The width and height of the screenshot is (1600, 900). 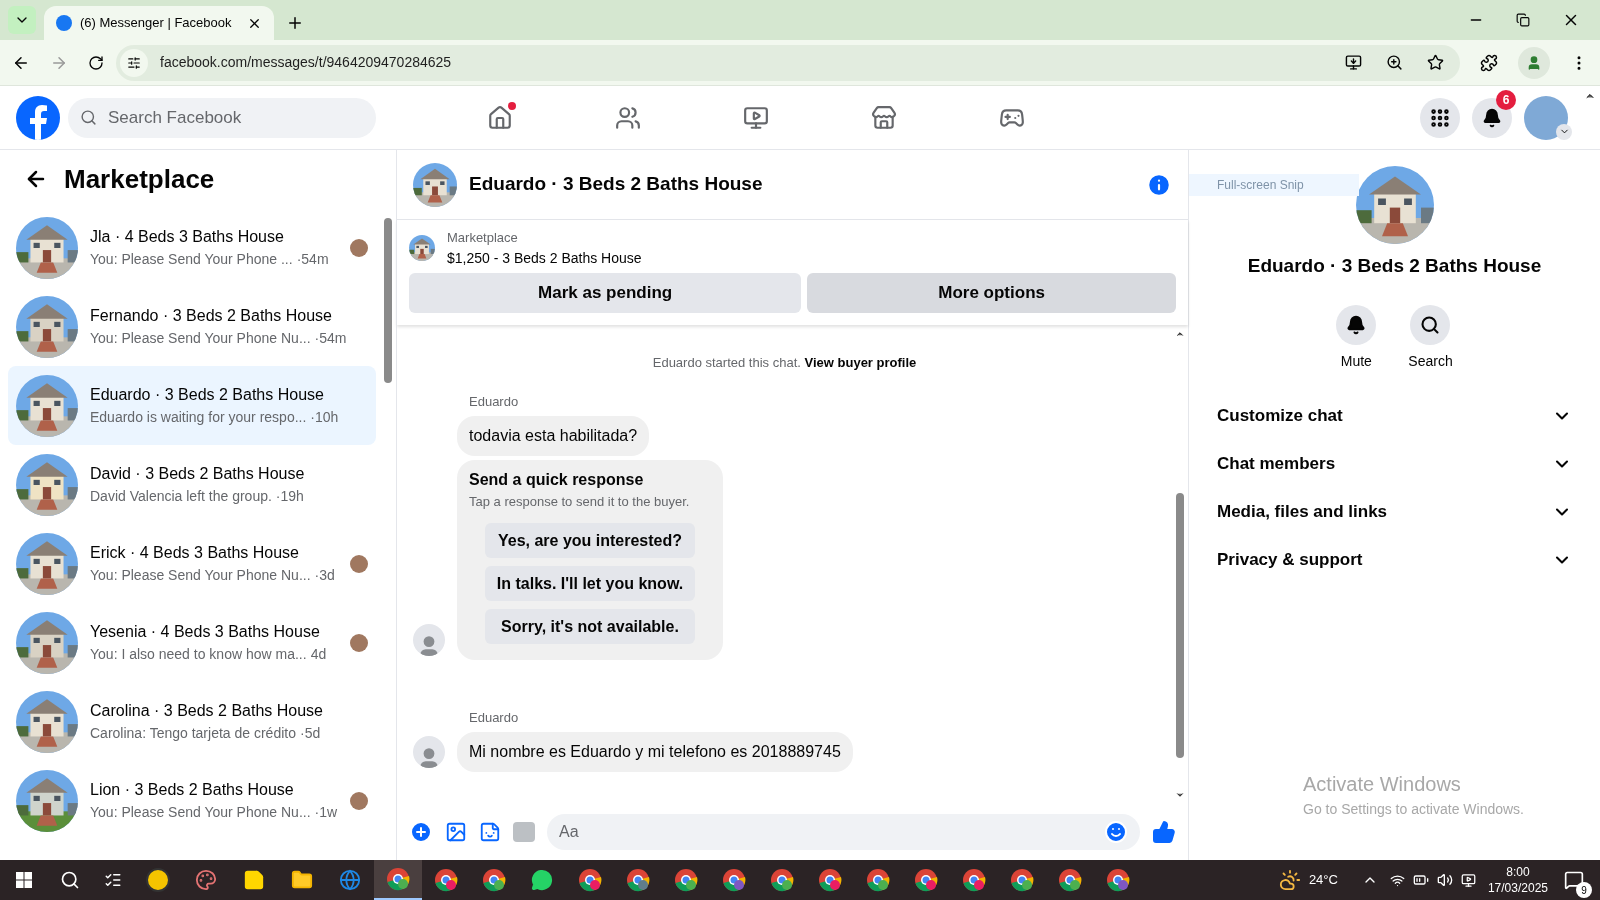 What do you see at coordinates (1323, 880) in the screenshot?
I see `temperature: 24°C` at bounding box center [1323, 880].